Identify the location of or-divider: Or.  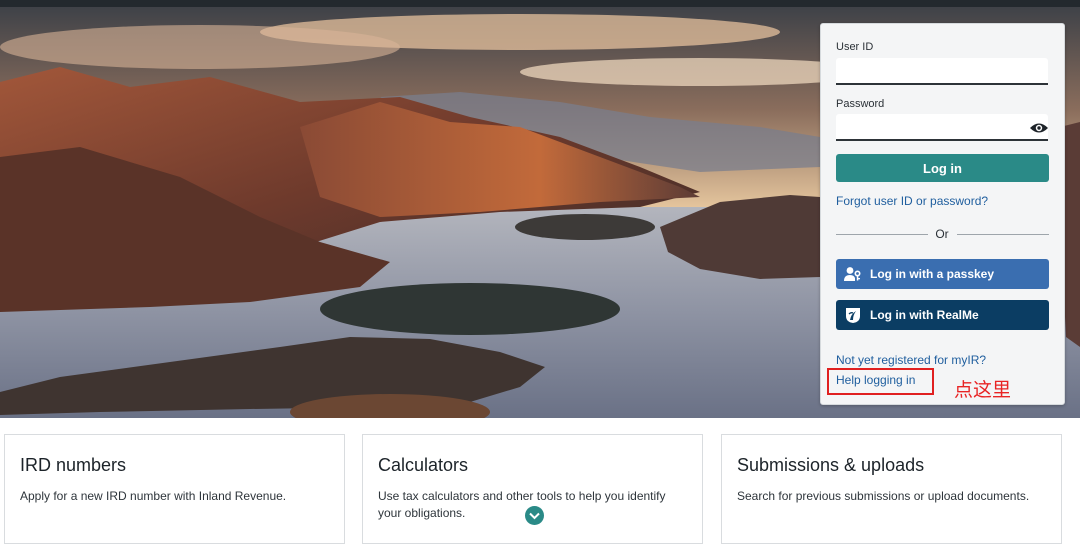
(942, 234).